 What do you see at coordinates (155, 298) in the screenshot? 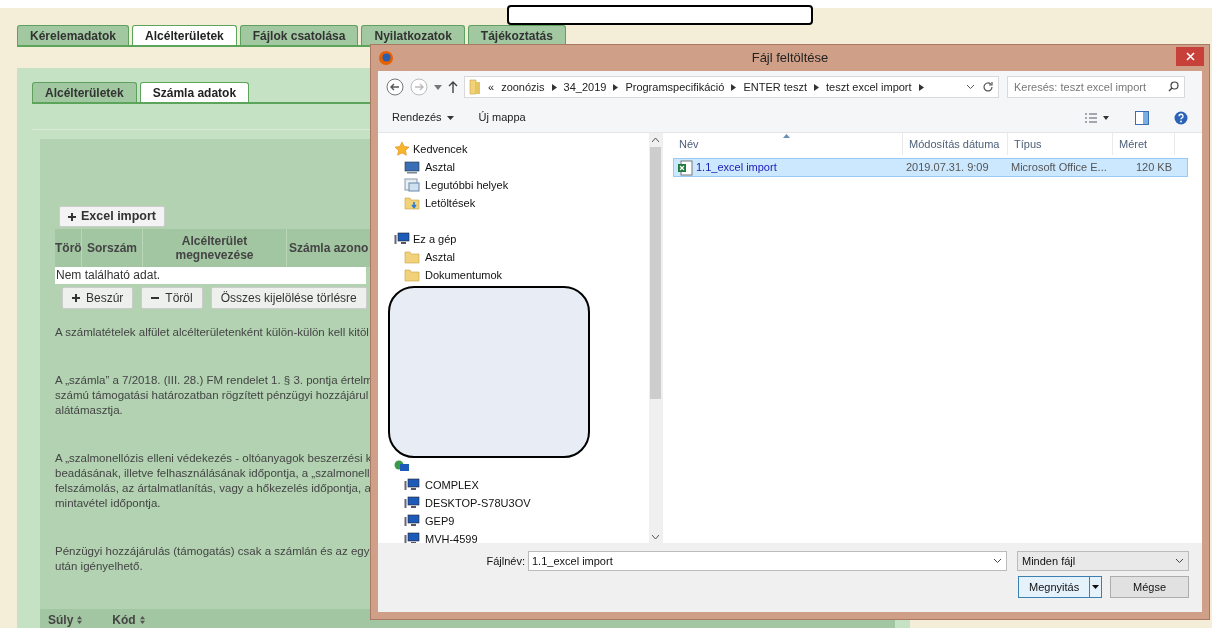
I see `minus-icon` at bounding box center [155, 298].